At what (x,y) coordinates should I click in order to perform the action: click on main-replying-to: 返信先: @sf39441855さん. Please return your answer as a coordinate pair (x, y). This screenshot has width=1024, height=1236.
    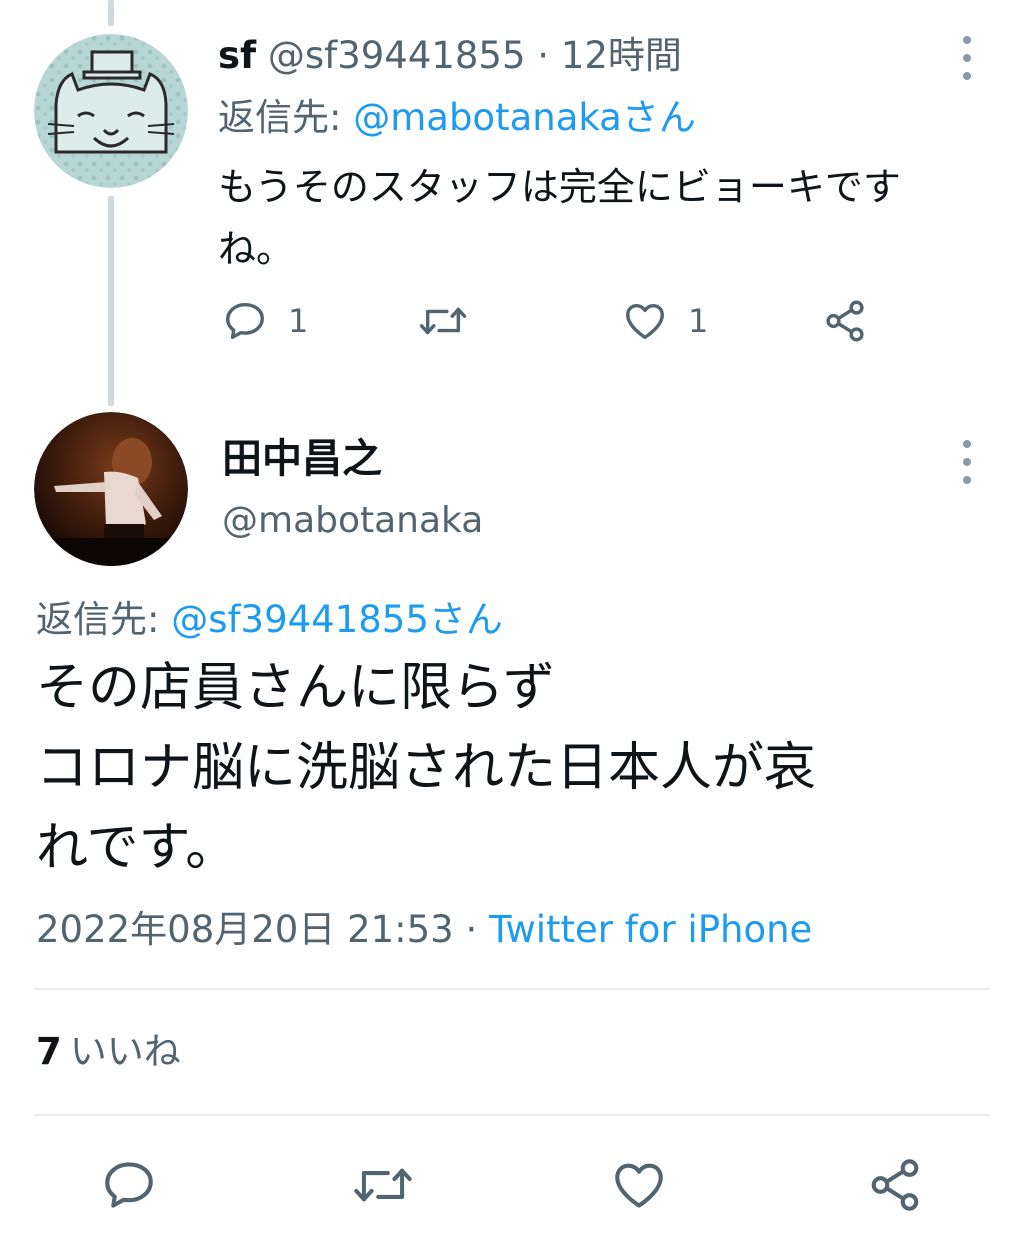
    Looking at the image, I should click on (269, 620).